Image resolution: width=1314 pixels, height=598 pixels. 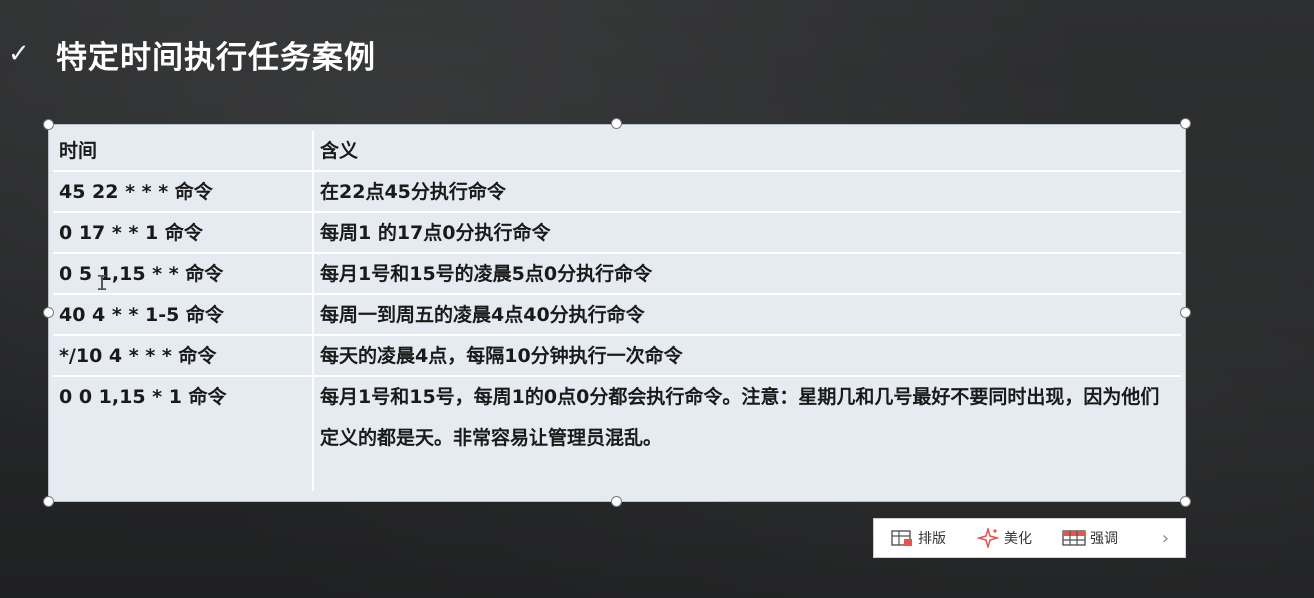 What do you see at coordinates (48, 501) in the screenshot?
I see `resize-handle-bottom-left` at bounding box center [48, 501].